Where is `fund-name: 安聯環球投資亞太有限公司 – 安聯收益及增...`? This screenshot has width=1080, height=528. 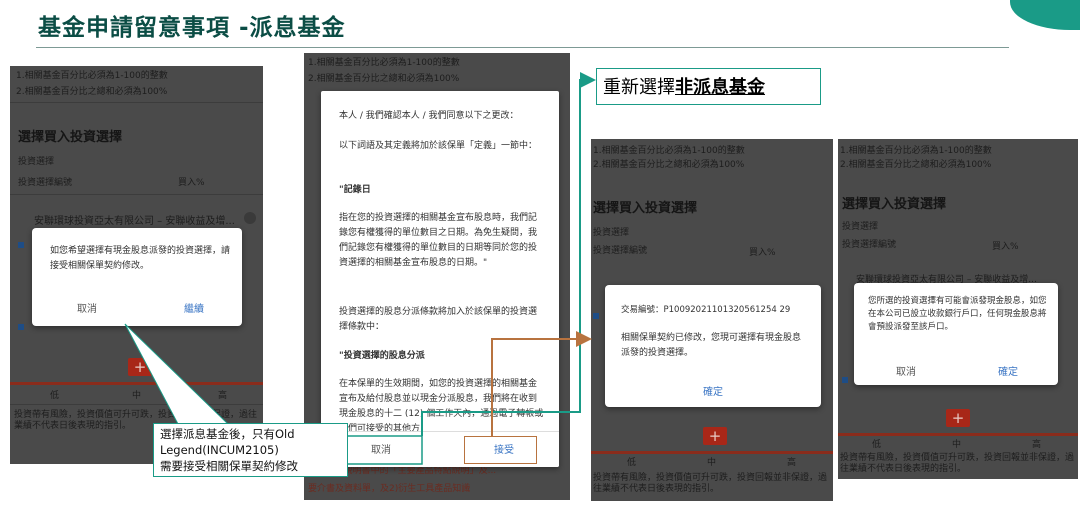 fund-name: 安聯環球投資亞太有限公司 – 安聯收益及增... is located at coordinates (134, 219).